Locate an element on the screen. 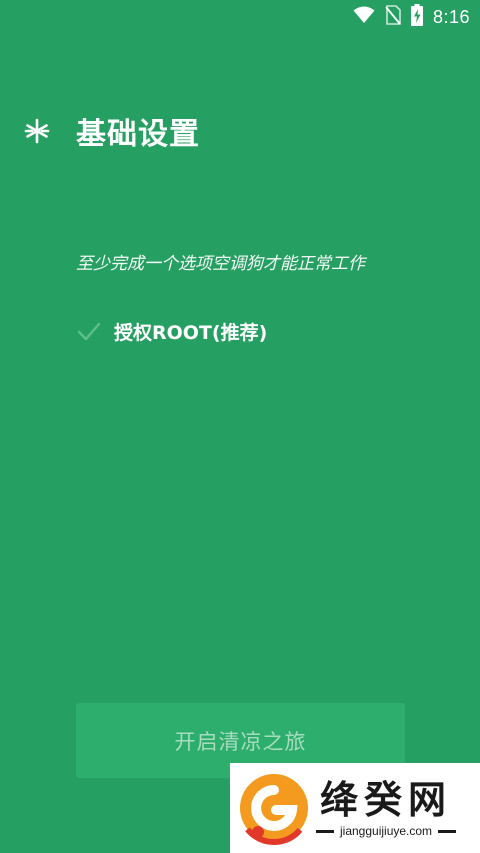  status-time: 8:16 is located at coordinates (451, 16).